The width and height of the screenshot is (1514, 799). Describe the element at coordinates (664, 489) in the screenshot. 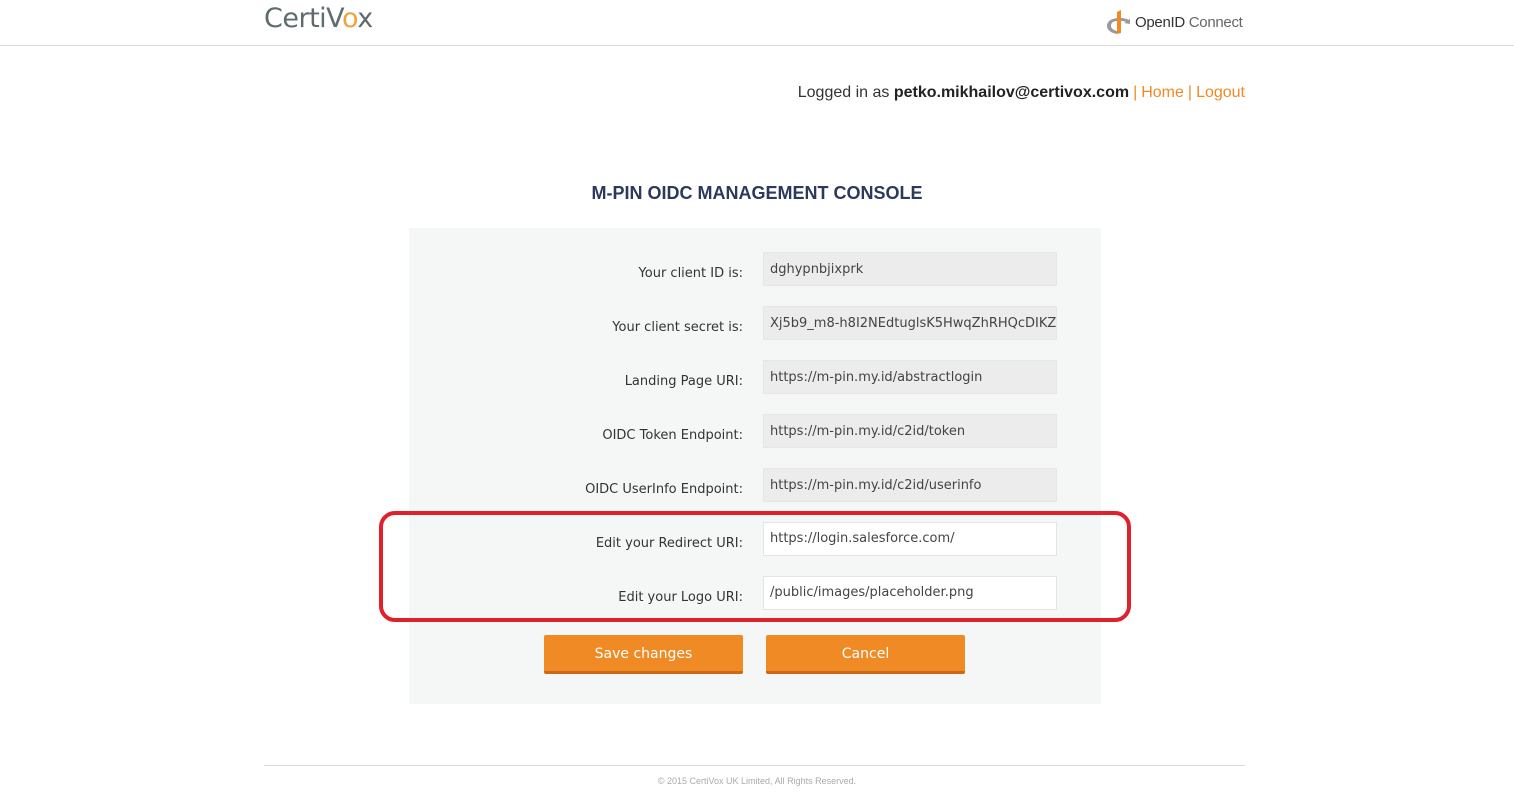

I see `userinfo-endpoint-label: OIDC UserInfo Endpoint:` at that location.